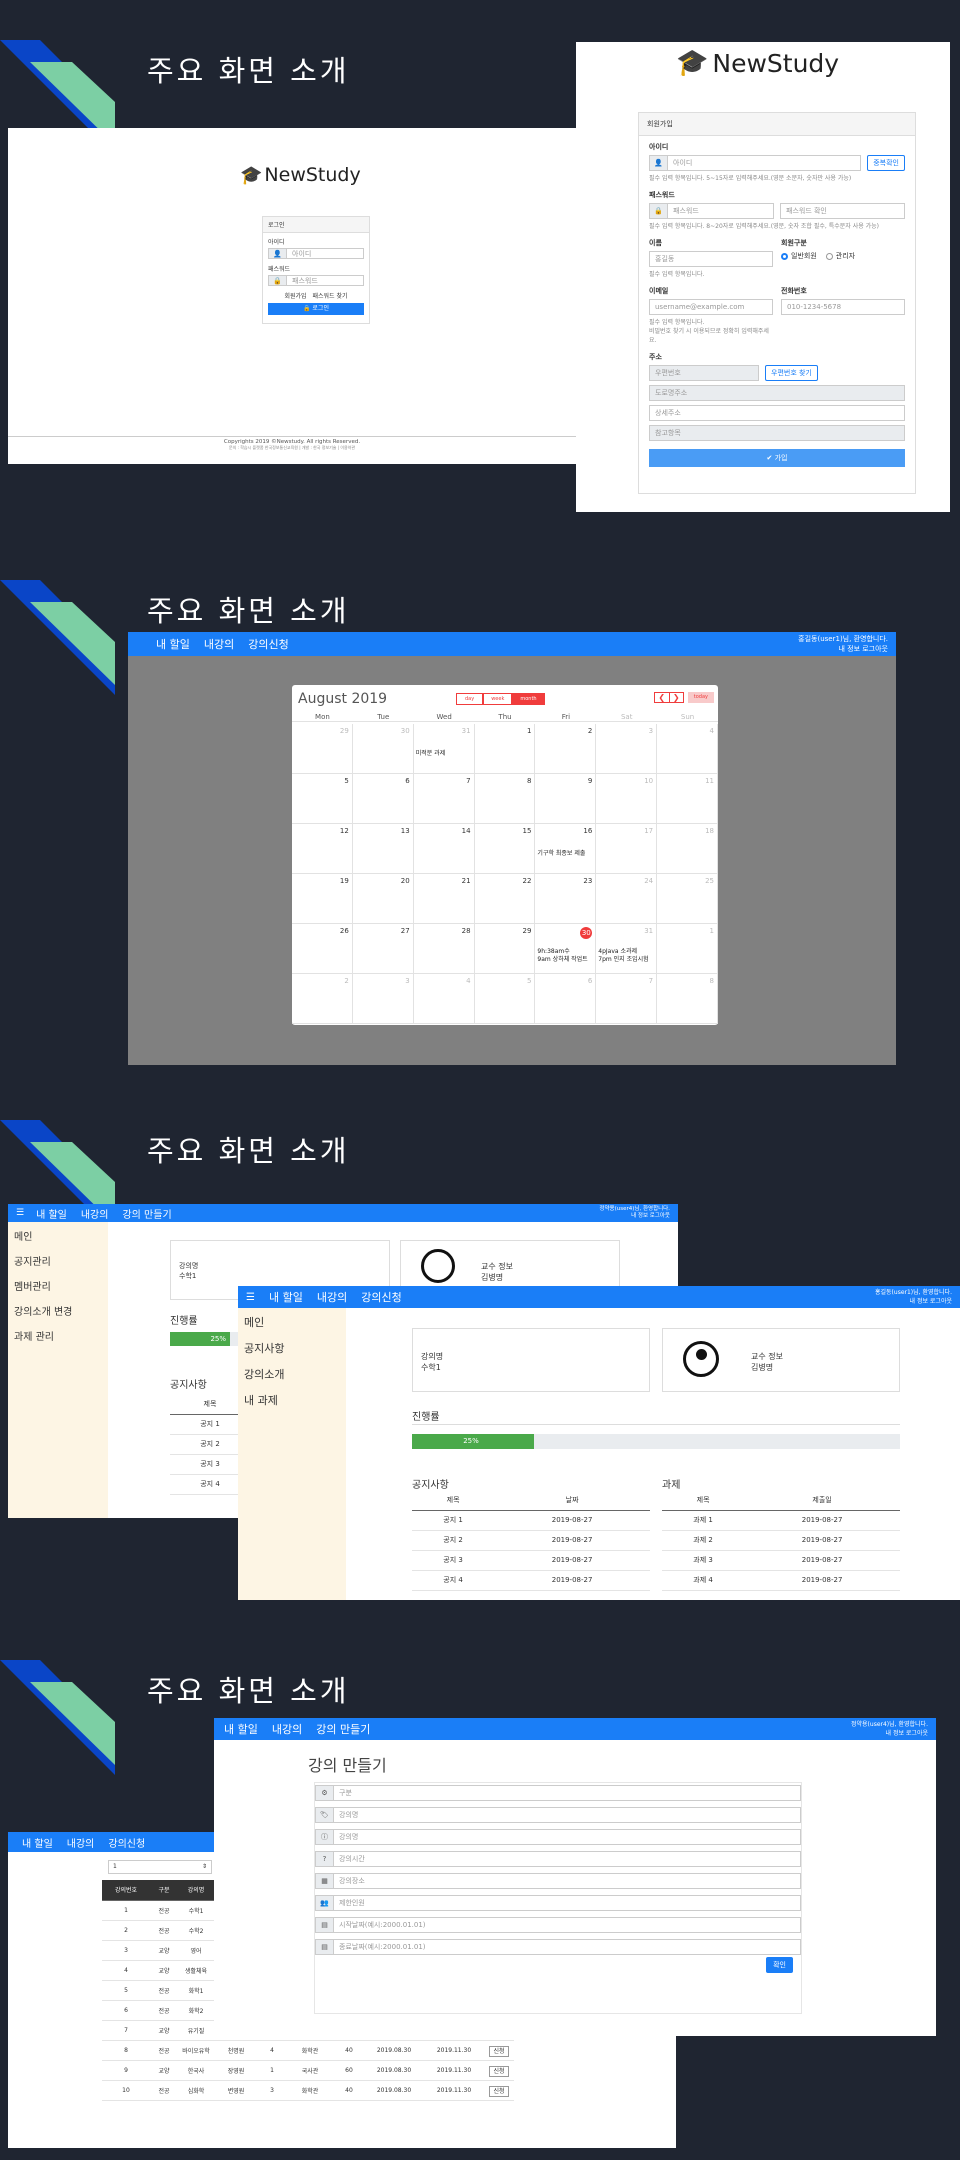  What do you see at coordinates (322, 999) in the screenshot?
I see `calendar-day-cell: 2` at bounding box center [322, 999].